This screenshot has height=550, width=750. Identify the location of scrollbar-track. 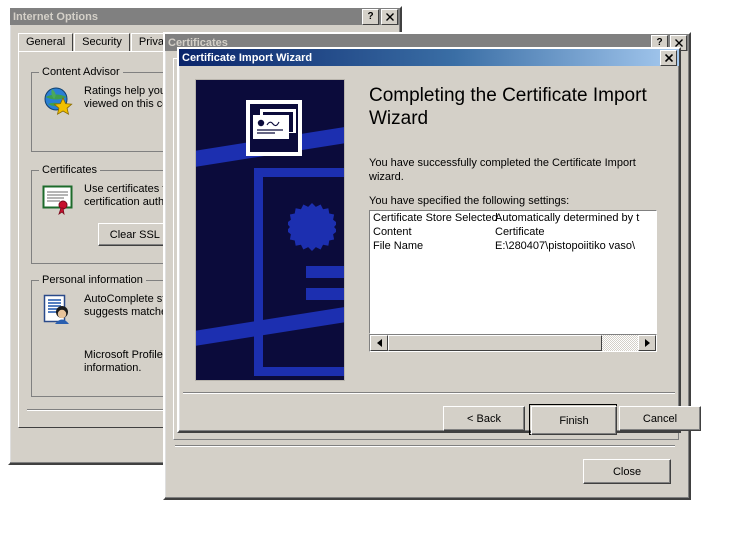
(620, 343).